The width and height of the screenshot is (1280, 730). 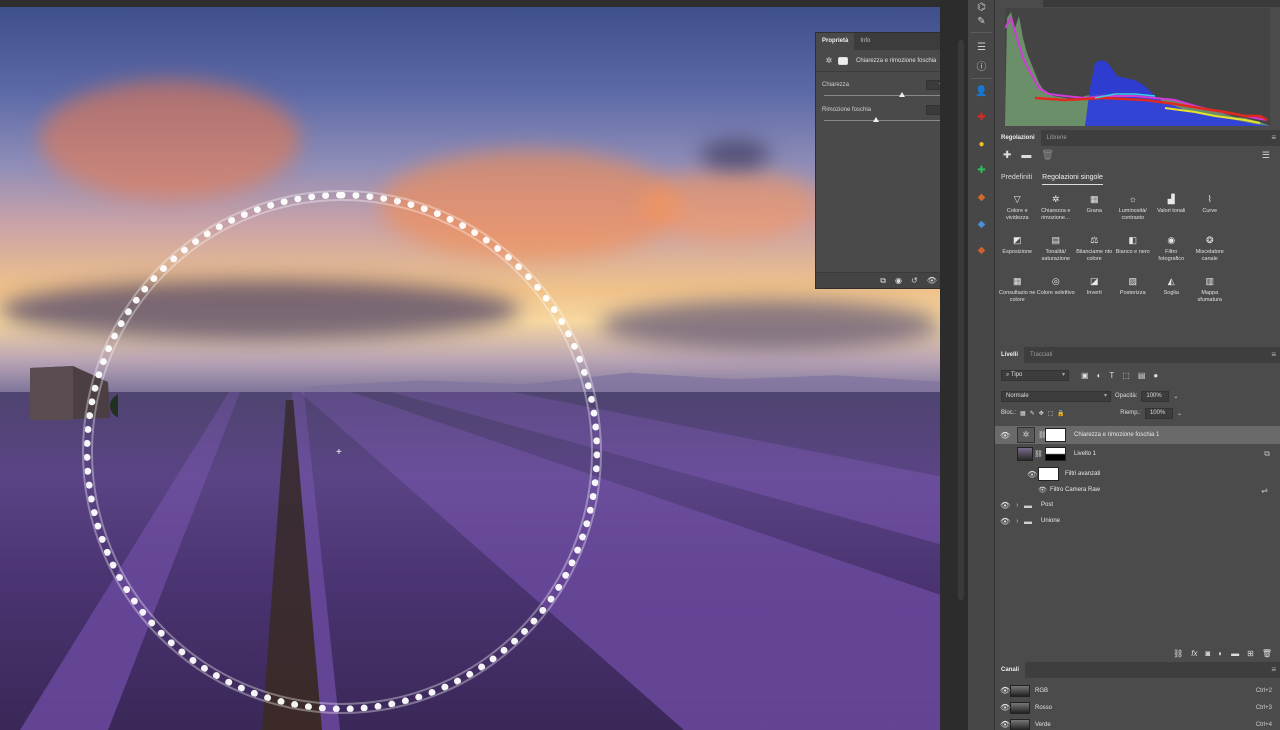 I want to click on swatches-icon: ✚, so click(x=981, y=170).